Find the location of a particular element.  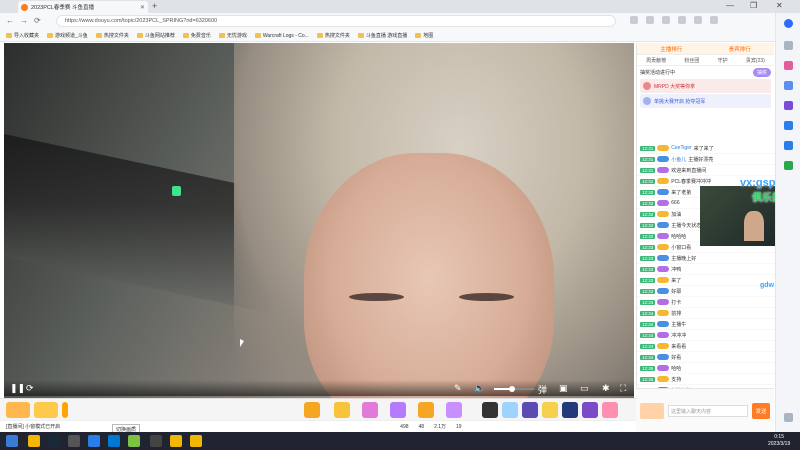

chat-message: 12:33 好耶 is located at coordinates (706, 291).